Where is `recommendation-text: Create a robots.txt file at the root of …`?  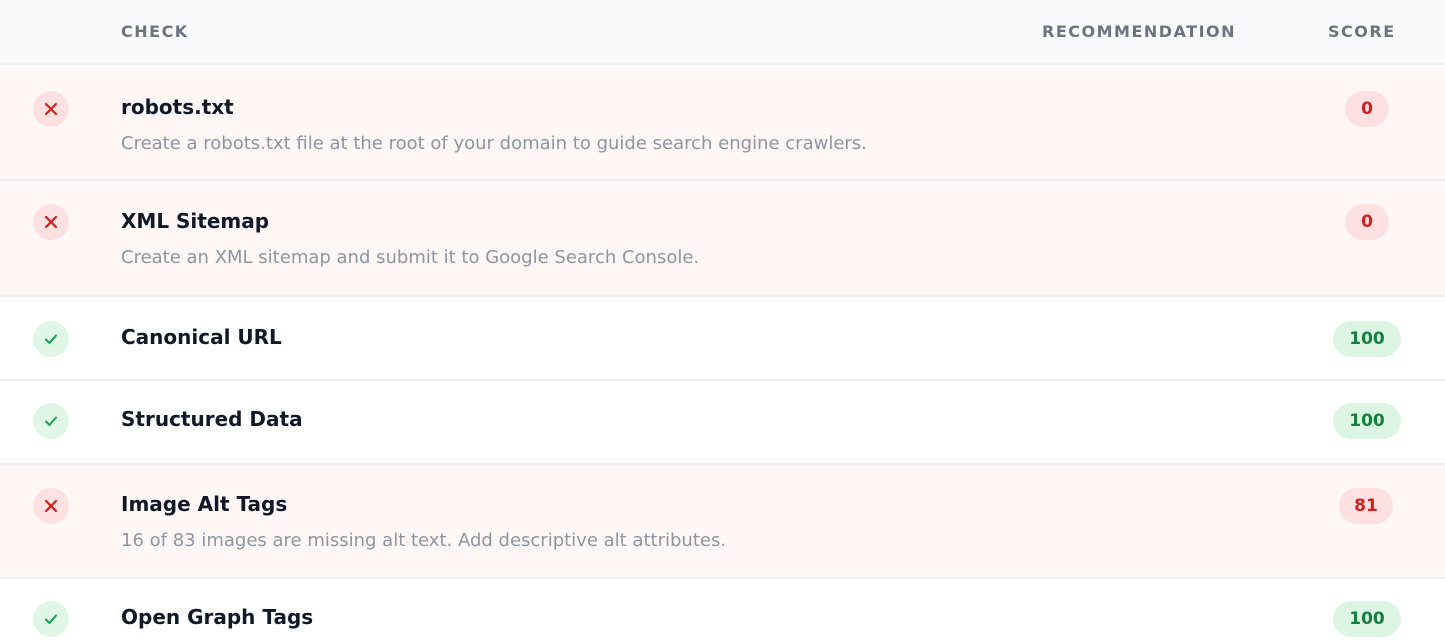
recommendation-text: Create a robots.txt file at the root of … is located at coordinates (494, 143).